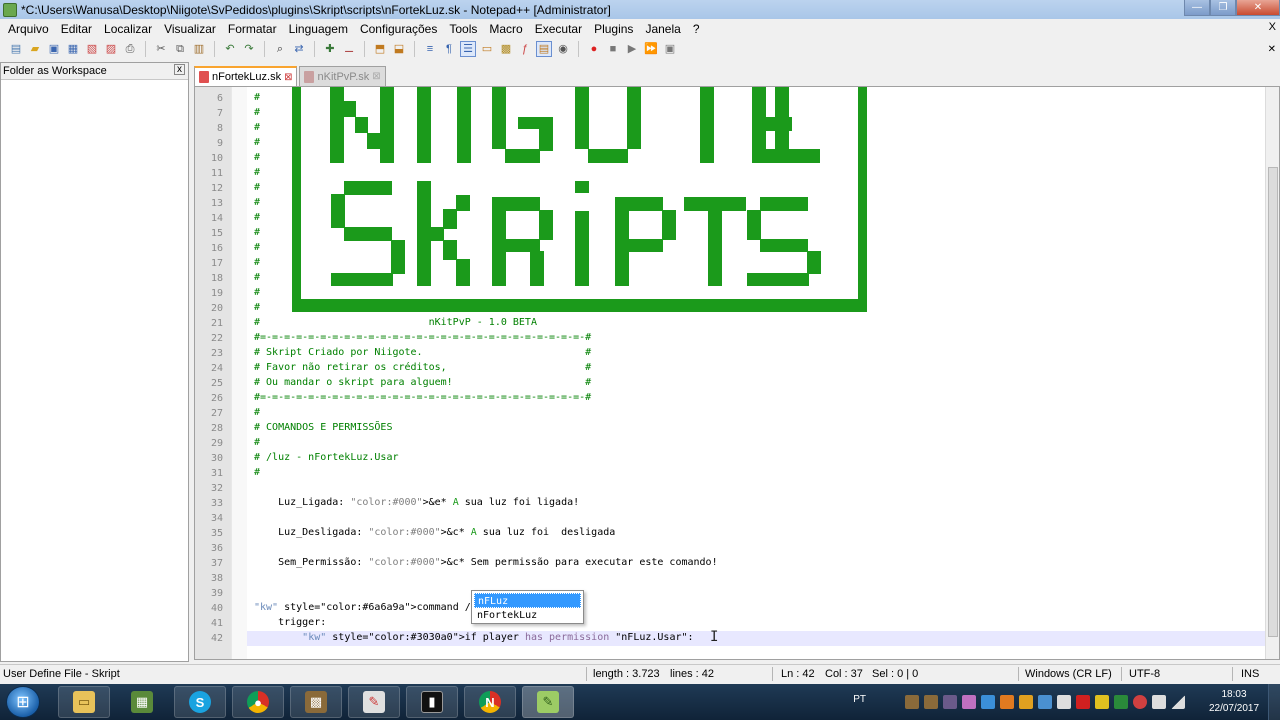 The image size is (1280, 720). I want to click on explorer-icon: ▭, so click(84, 702).